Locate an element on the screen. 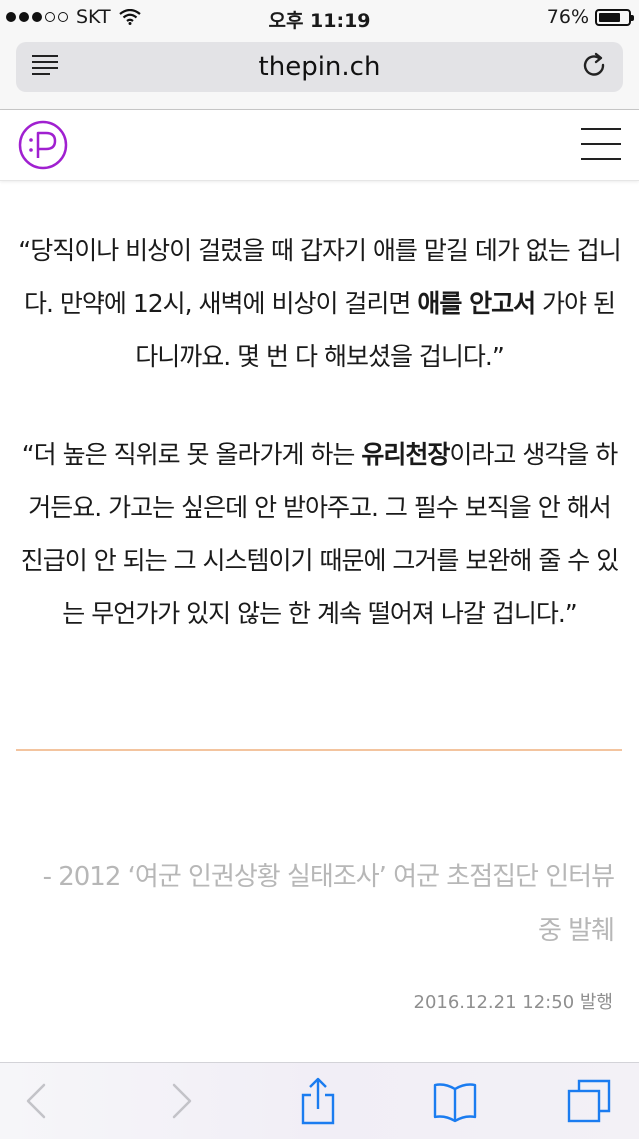 This screenshot has height=1139, width=639. status-bar: SKT 오후 11:19 76% is located at coordinates (319, 18).